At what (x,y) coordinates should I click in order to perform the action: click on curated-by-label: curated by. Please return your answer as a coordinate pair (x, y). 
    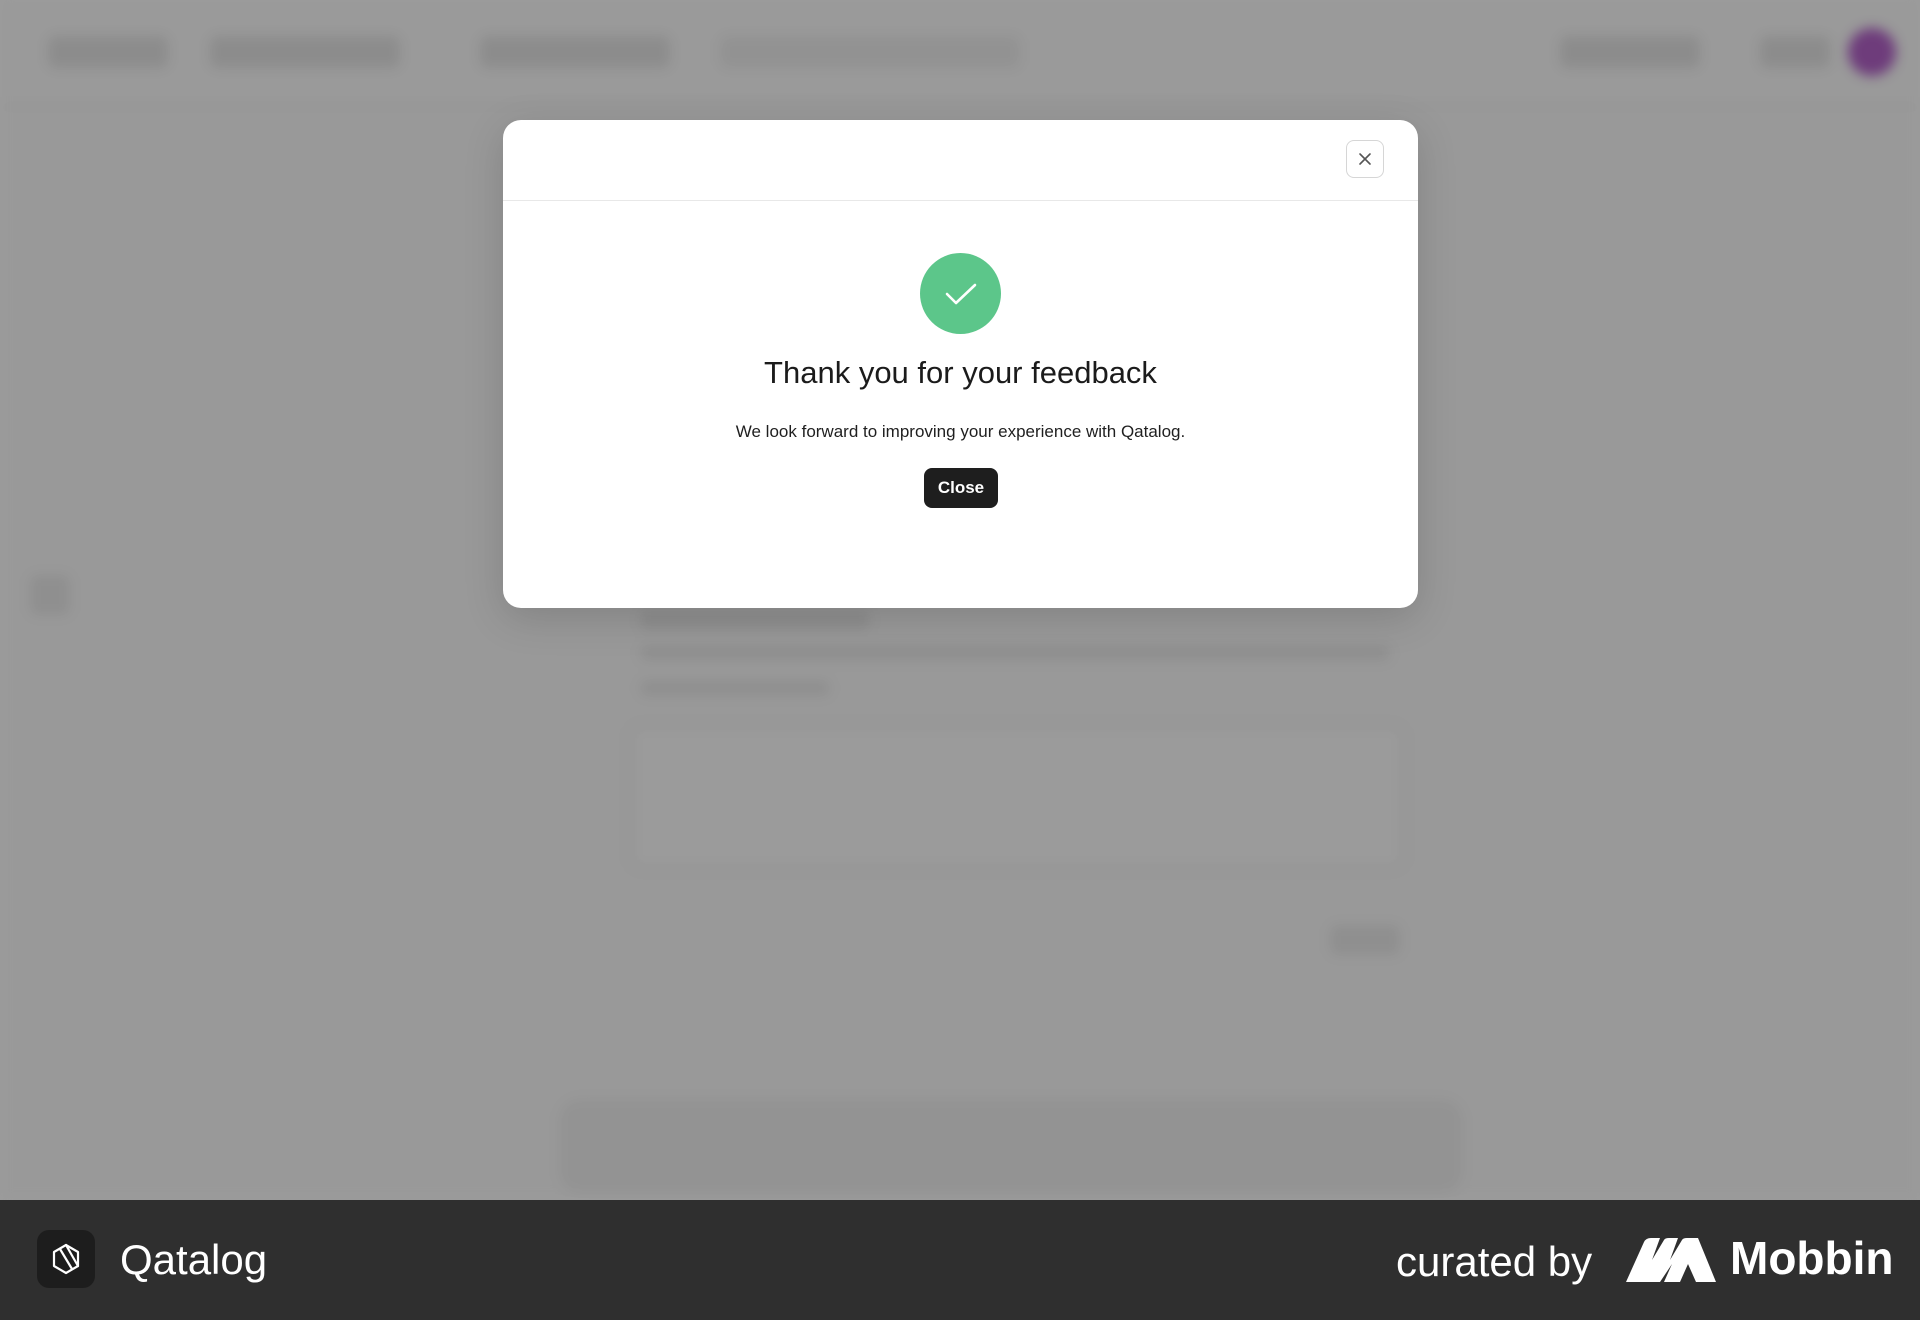
    Looking at the image, I should click on (1494, 1261).